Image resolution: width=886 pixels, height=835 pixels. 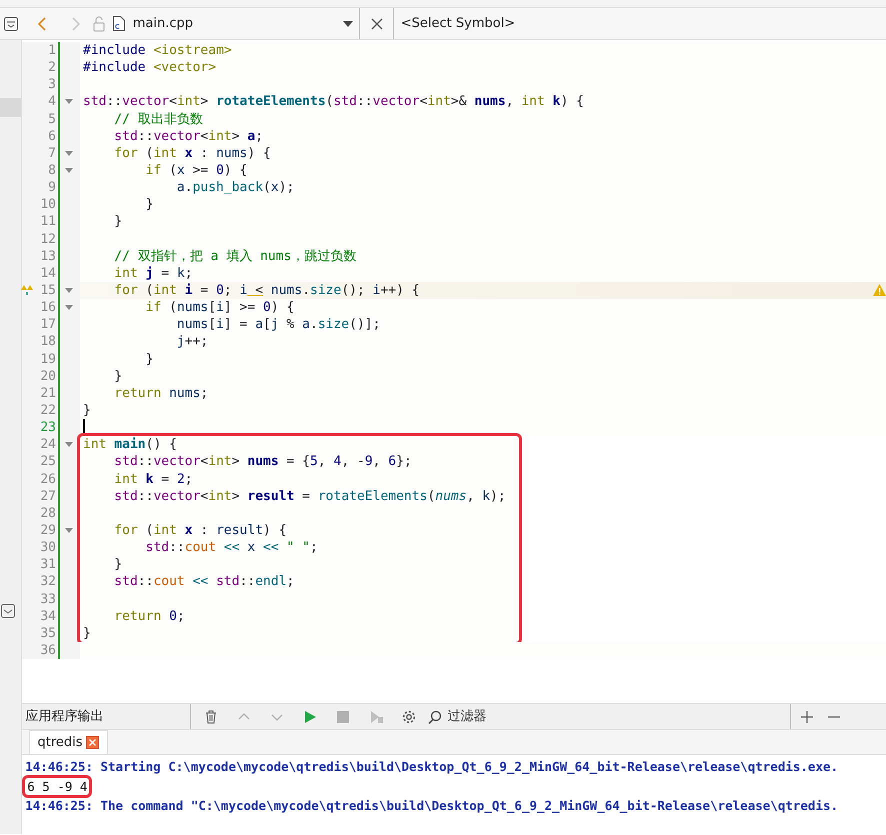 What do you see at coordinates (41, 651) in the screenshot?
I see `line-number: 36` at bounding box center [41, 651].